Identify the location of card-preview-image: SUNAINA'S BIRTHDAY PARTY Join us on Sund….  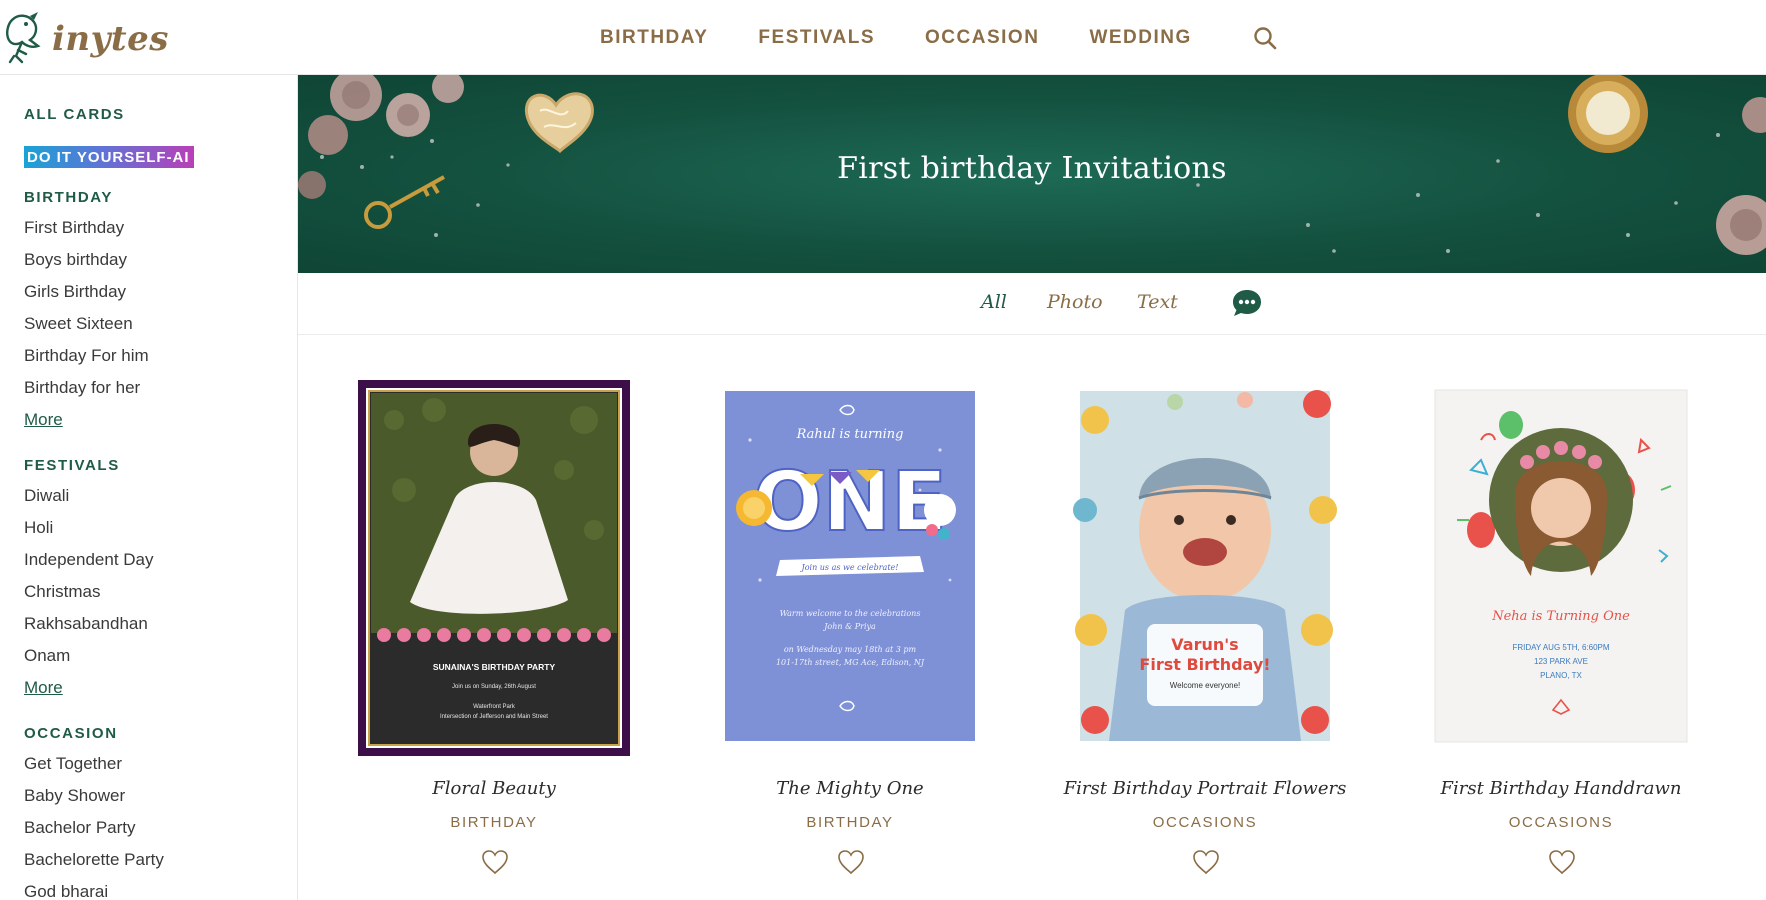
(494, 568).